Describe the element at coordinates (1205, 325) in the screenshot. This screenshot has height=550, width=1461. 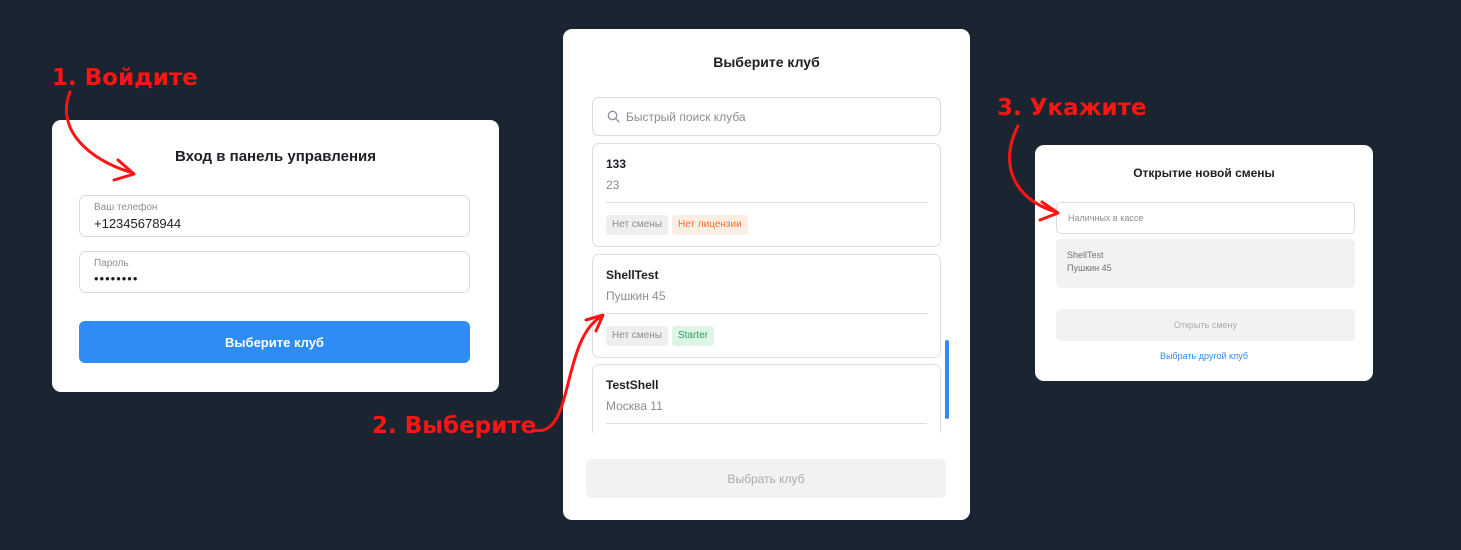
I see `open-shift-button: Открыть смену` at that location.